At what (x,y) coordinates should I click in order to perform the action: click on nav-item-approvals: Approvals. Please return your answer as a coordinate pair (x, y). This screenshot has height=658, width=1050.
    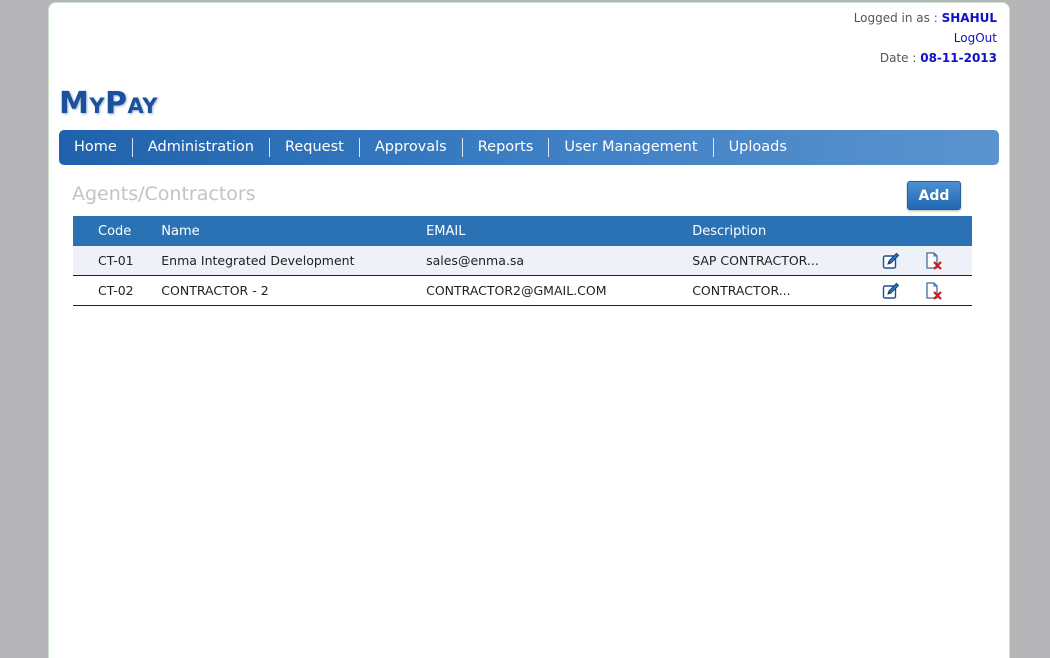
    Looking at the image, I should click on (410, 147).